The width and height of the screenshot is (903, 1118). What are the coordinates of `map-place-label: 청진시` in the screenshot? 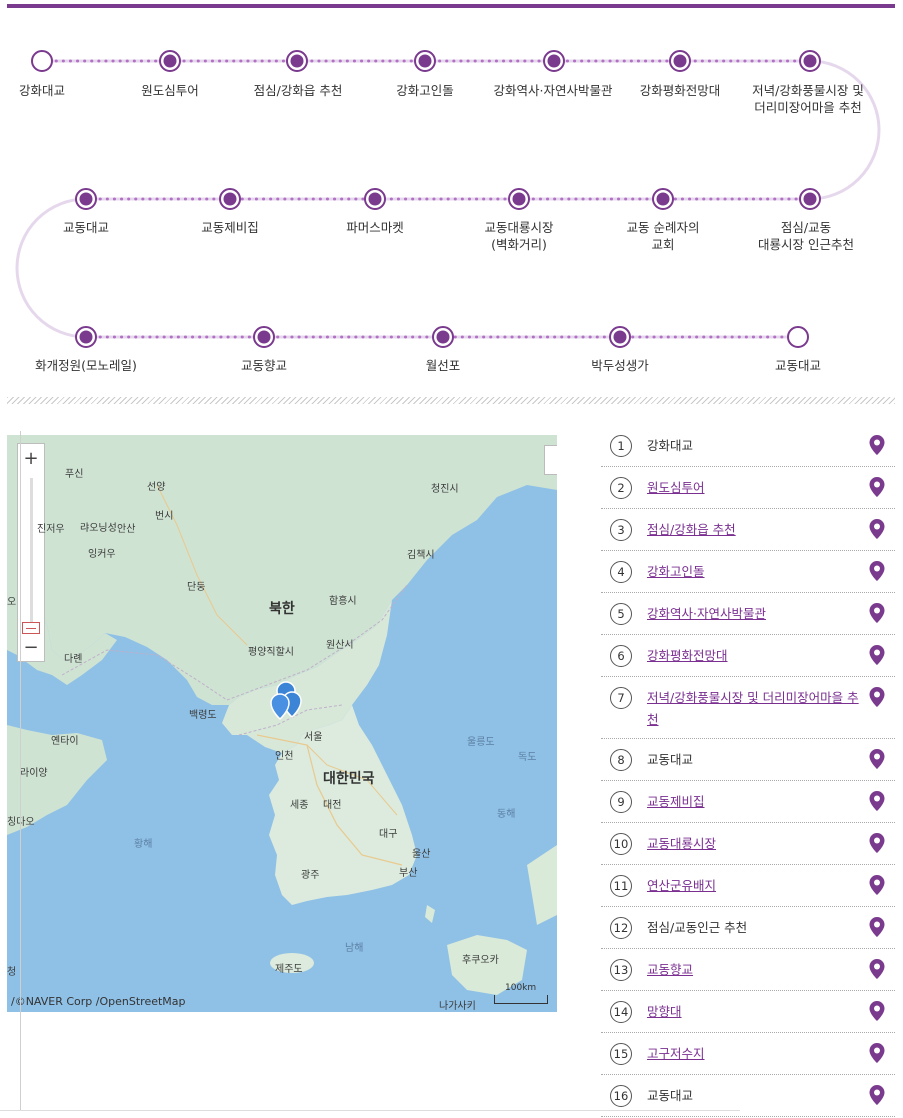 It's located at (445, 489).